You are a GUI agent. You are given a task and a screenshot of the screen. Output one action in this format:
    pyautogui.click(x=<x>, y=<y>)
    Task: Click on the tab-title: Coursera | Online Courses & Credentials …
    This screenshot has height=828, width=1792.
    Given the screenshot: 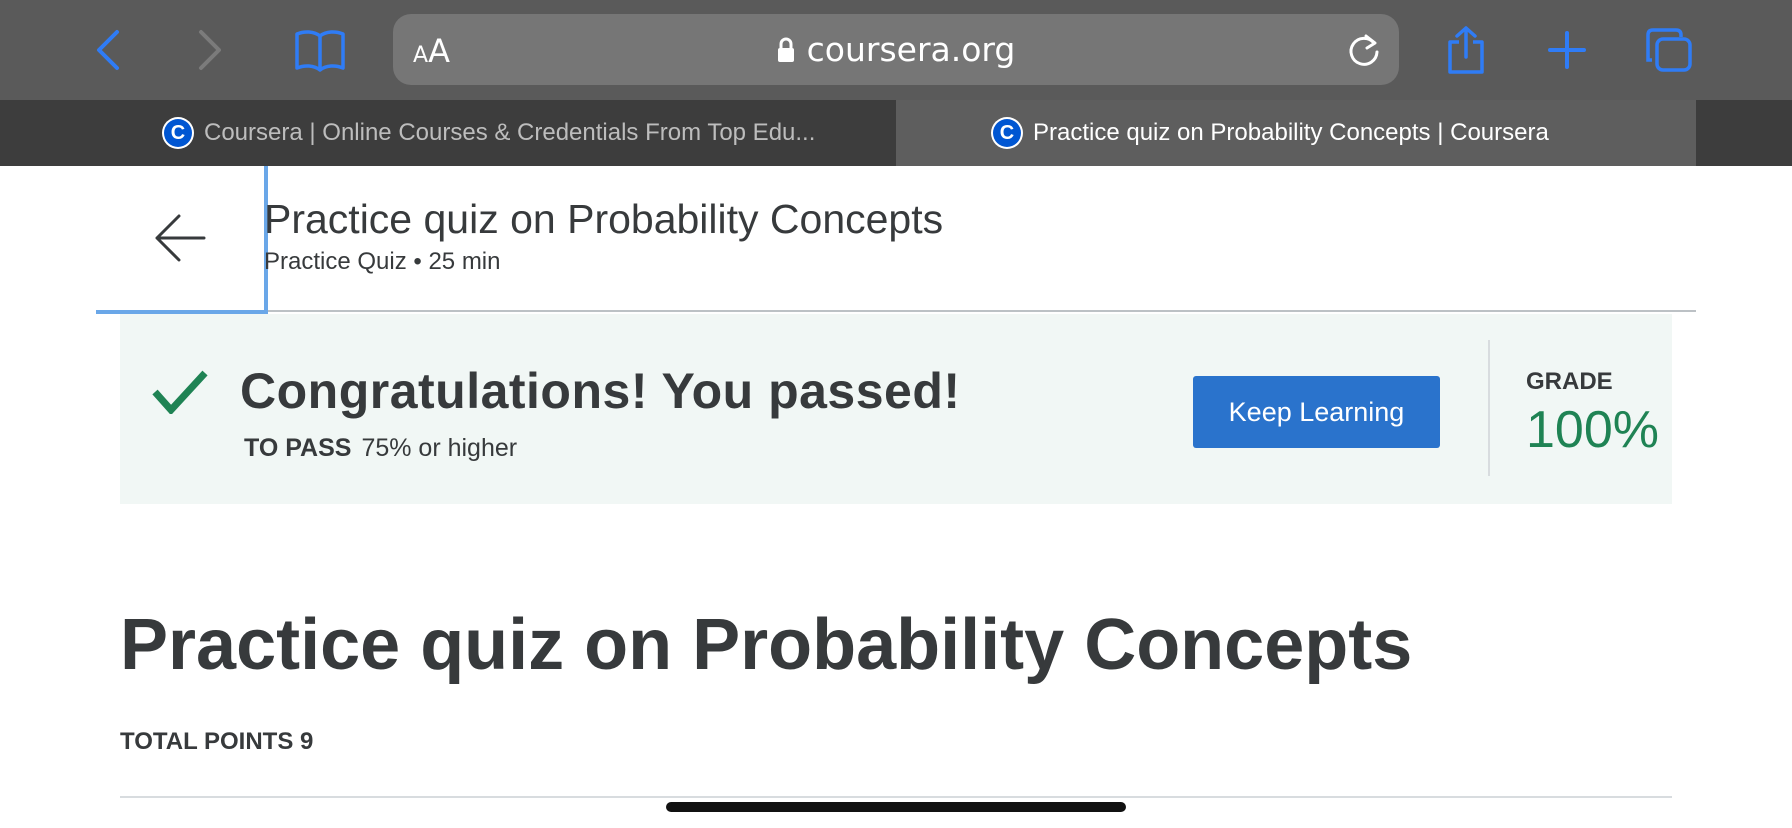 What is the action you would take?
    pyautogui.click(x=510, y=132)
    